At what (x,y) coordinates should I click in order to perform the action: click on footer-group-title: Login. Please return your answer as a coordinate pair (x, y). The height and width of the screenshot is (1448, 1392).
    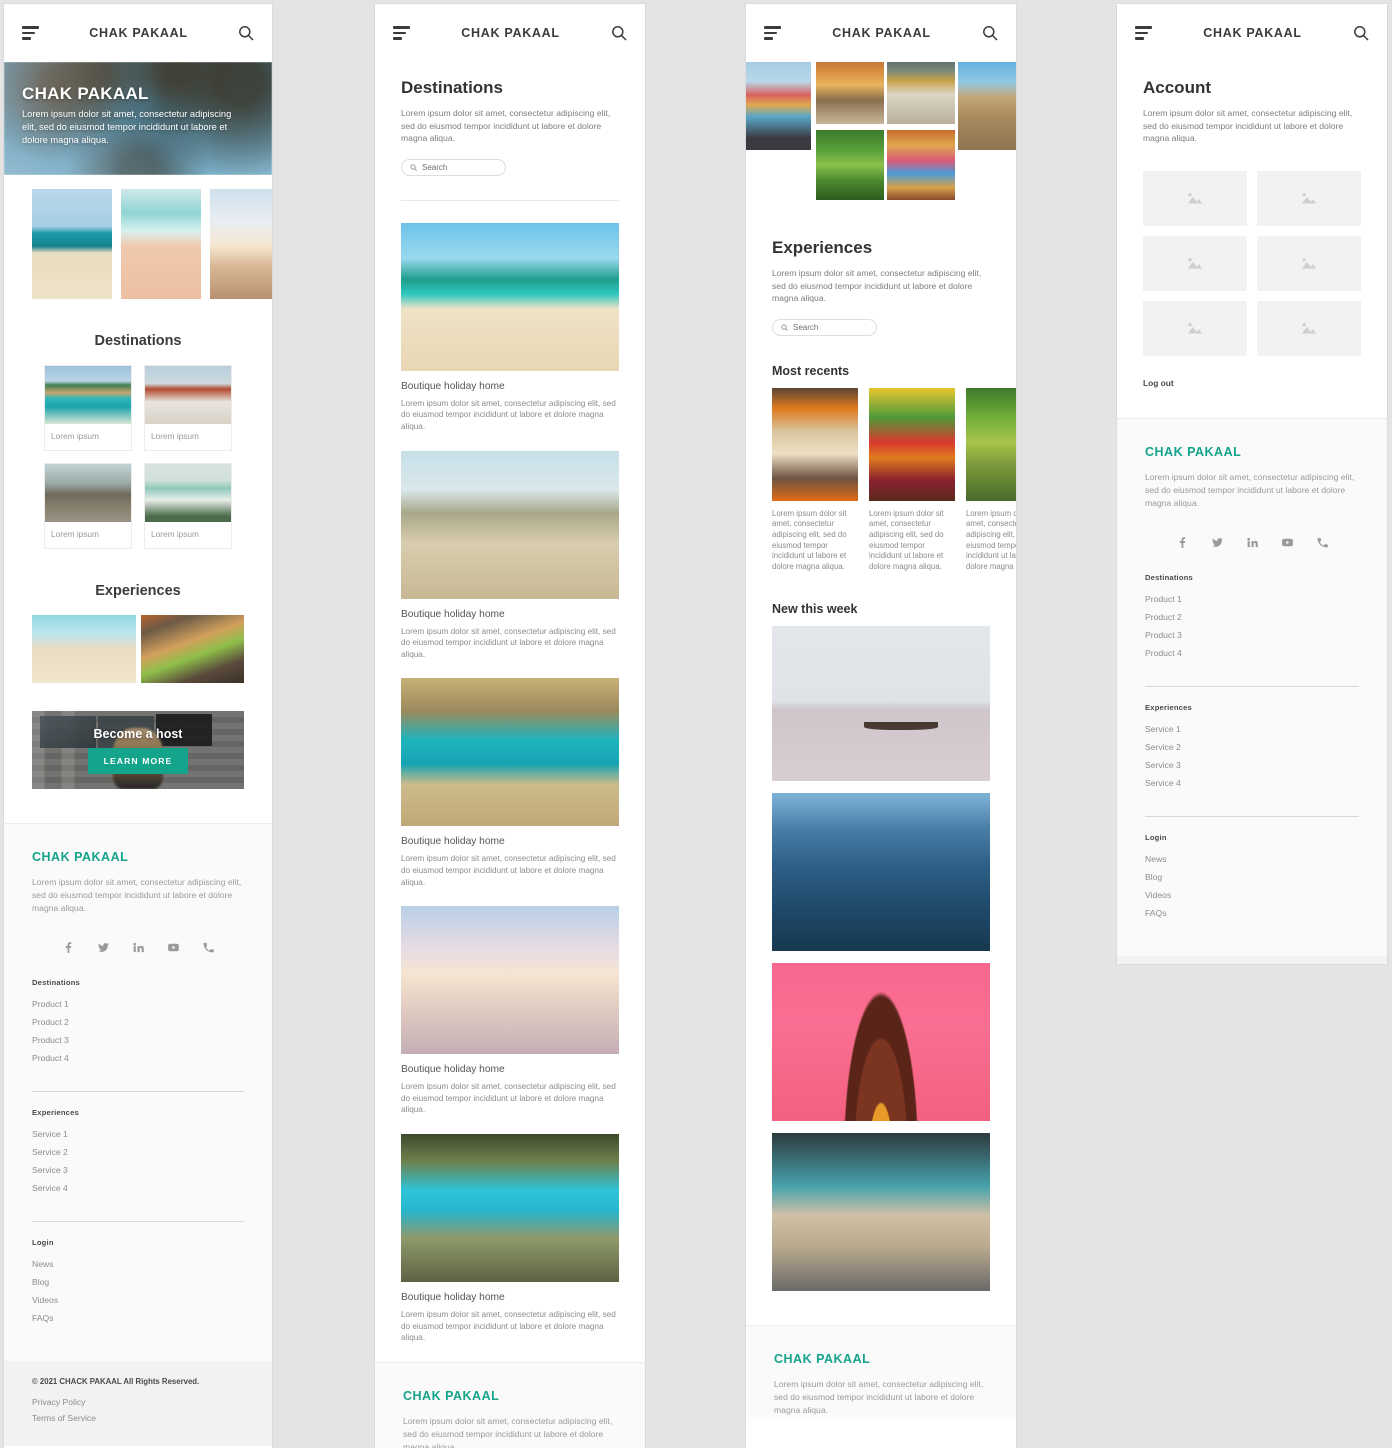
    Looking at the image, I should click on (43, 1242).